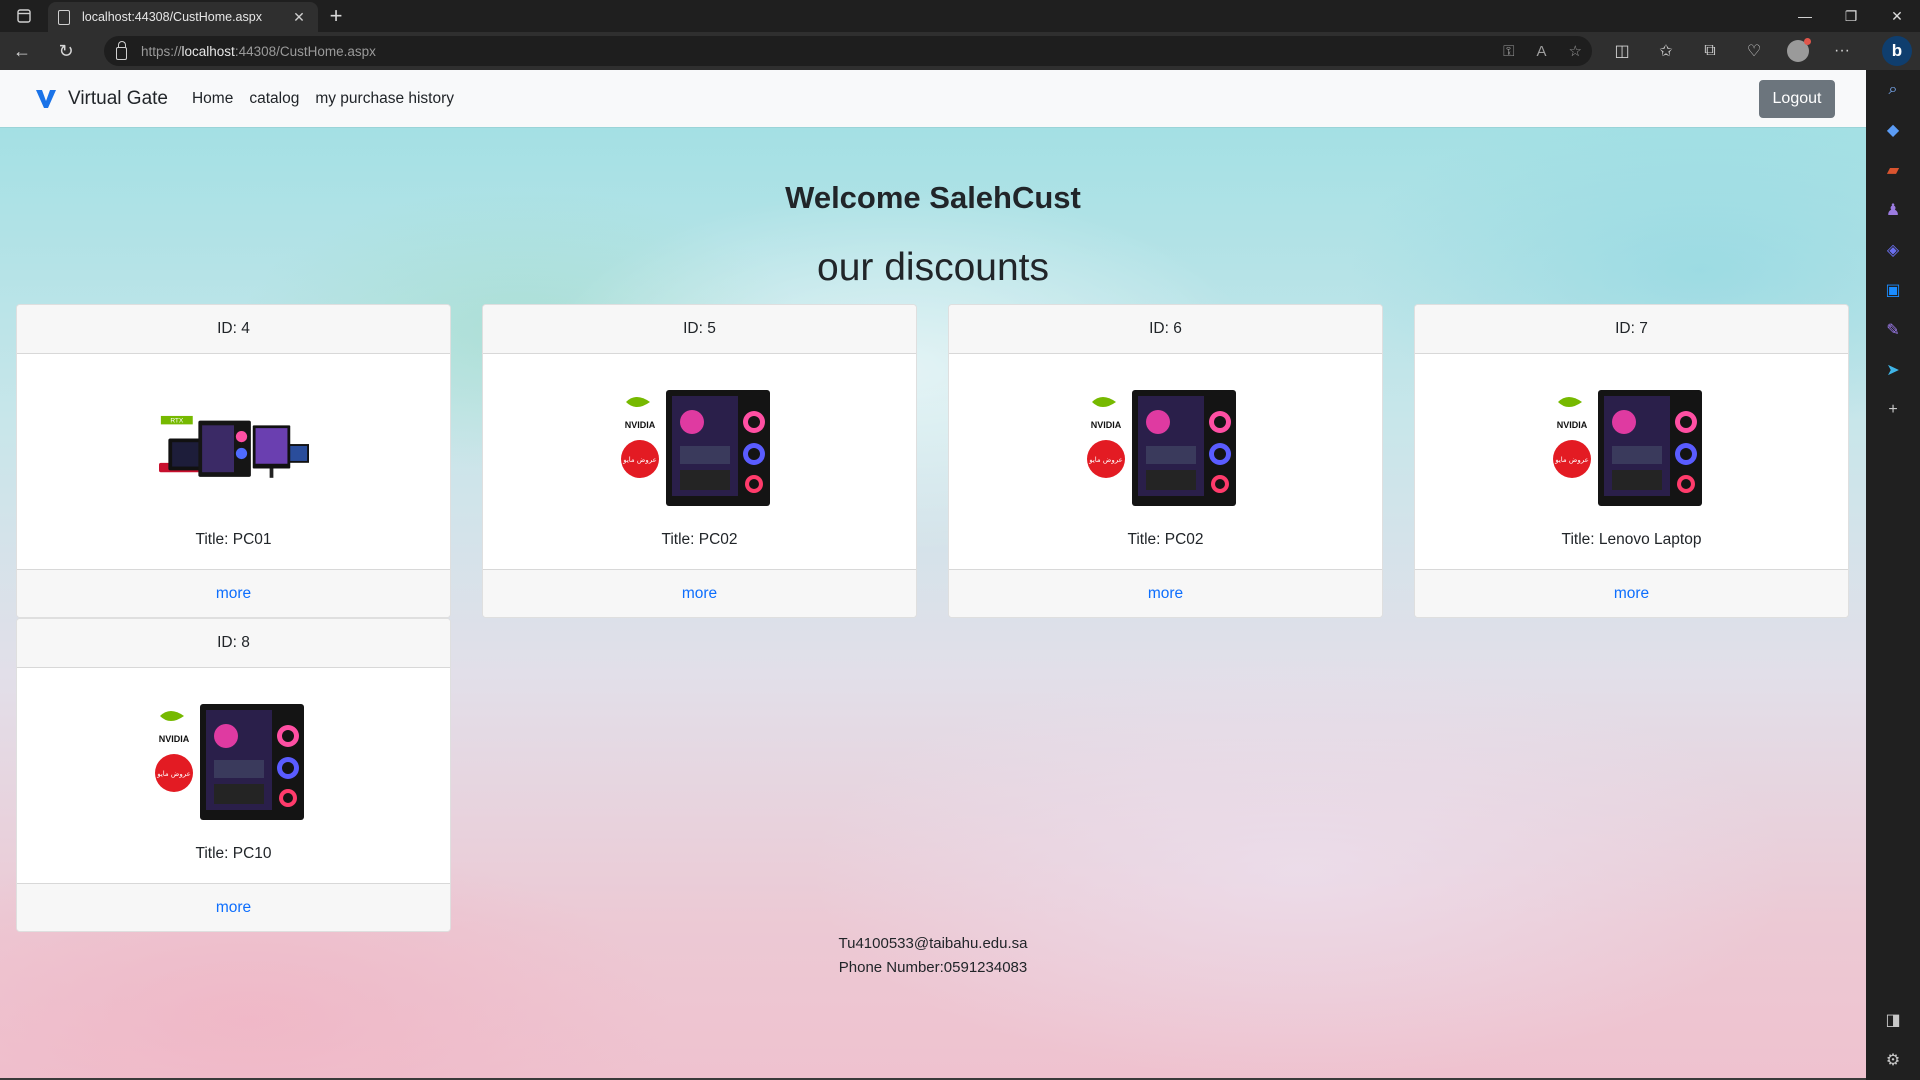 This screenshot has height=1080, width=1920. I want to click on brand: Virtual Gate, so click(101, 99).